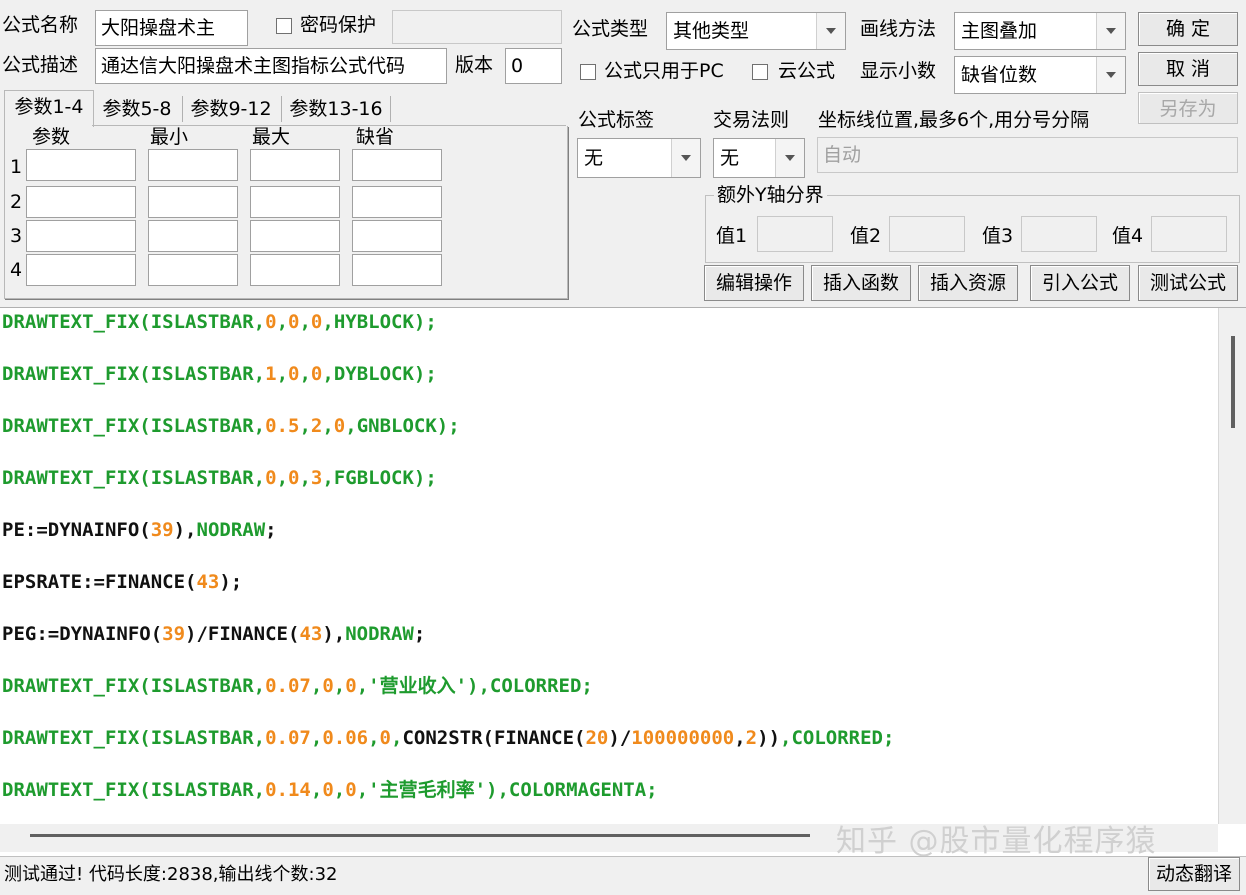 This screenshot has height=895, width=1246. Describe the element at coordinates (1027, 155) in the screenshot. I see `axis-position-input: 自动` at that location.